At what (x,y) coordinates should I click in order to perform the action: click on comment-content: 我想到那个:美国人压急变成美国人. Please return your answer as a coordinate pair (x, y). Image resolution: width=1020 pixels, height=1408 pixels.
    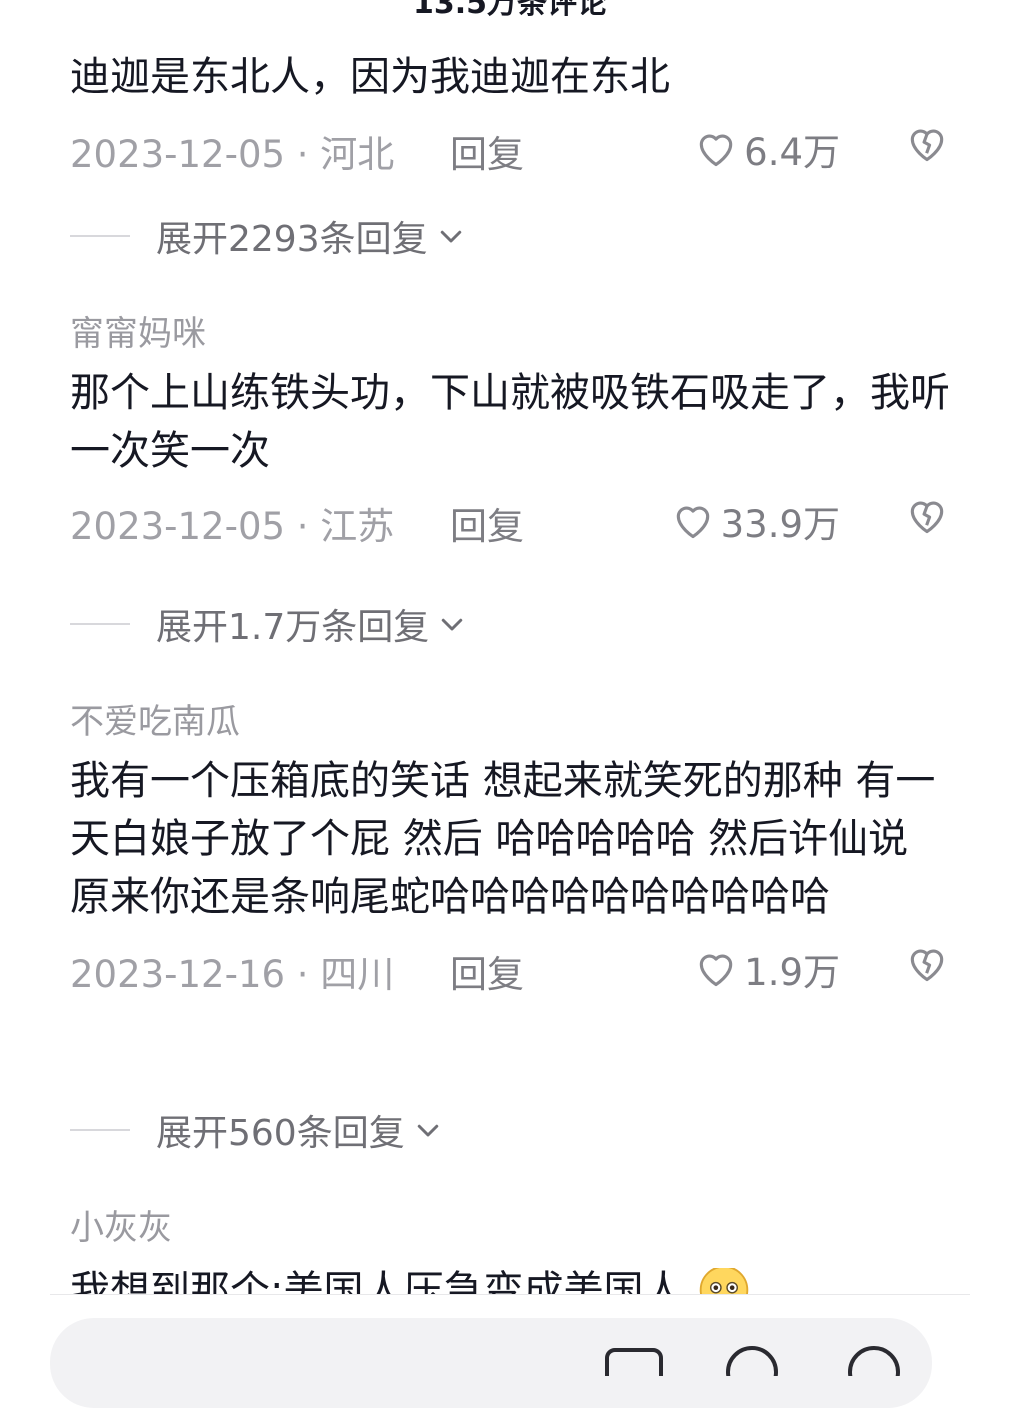
    Looking at the image, I should click on (377, 1281).